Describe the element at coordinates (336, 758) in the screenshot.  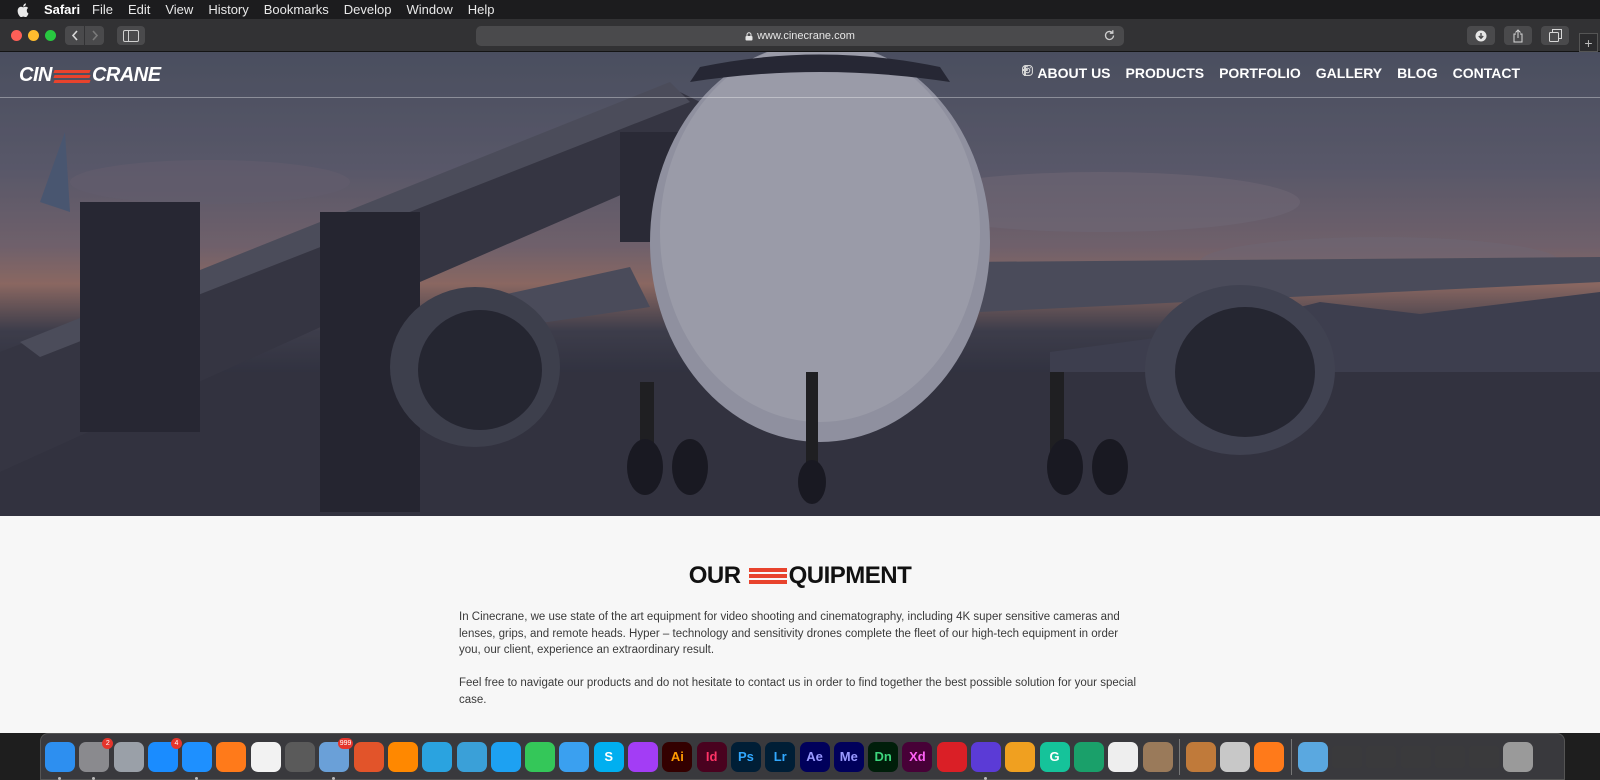
I see `dock-preview-icon: 999` at that location.